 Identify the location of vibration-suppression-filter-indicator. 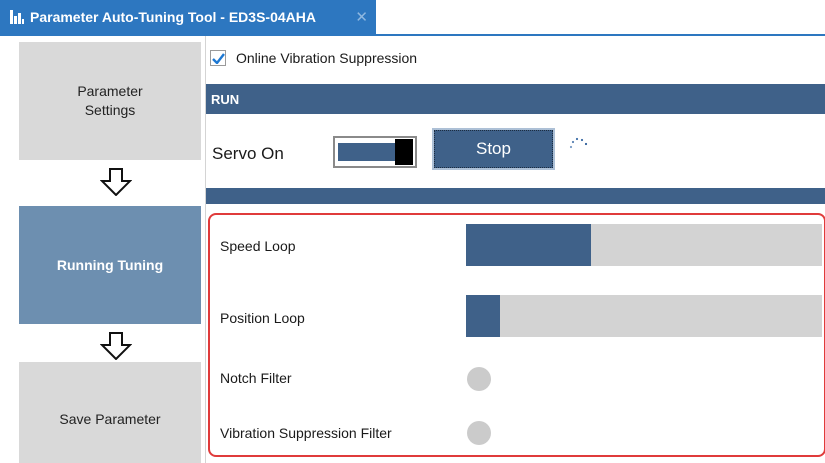
(479, 433).